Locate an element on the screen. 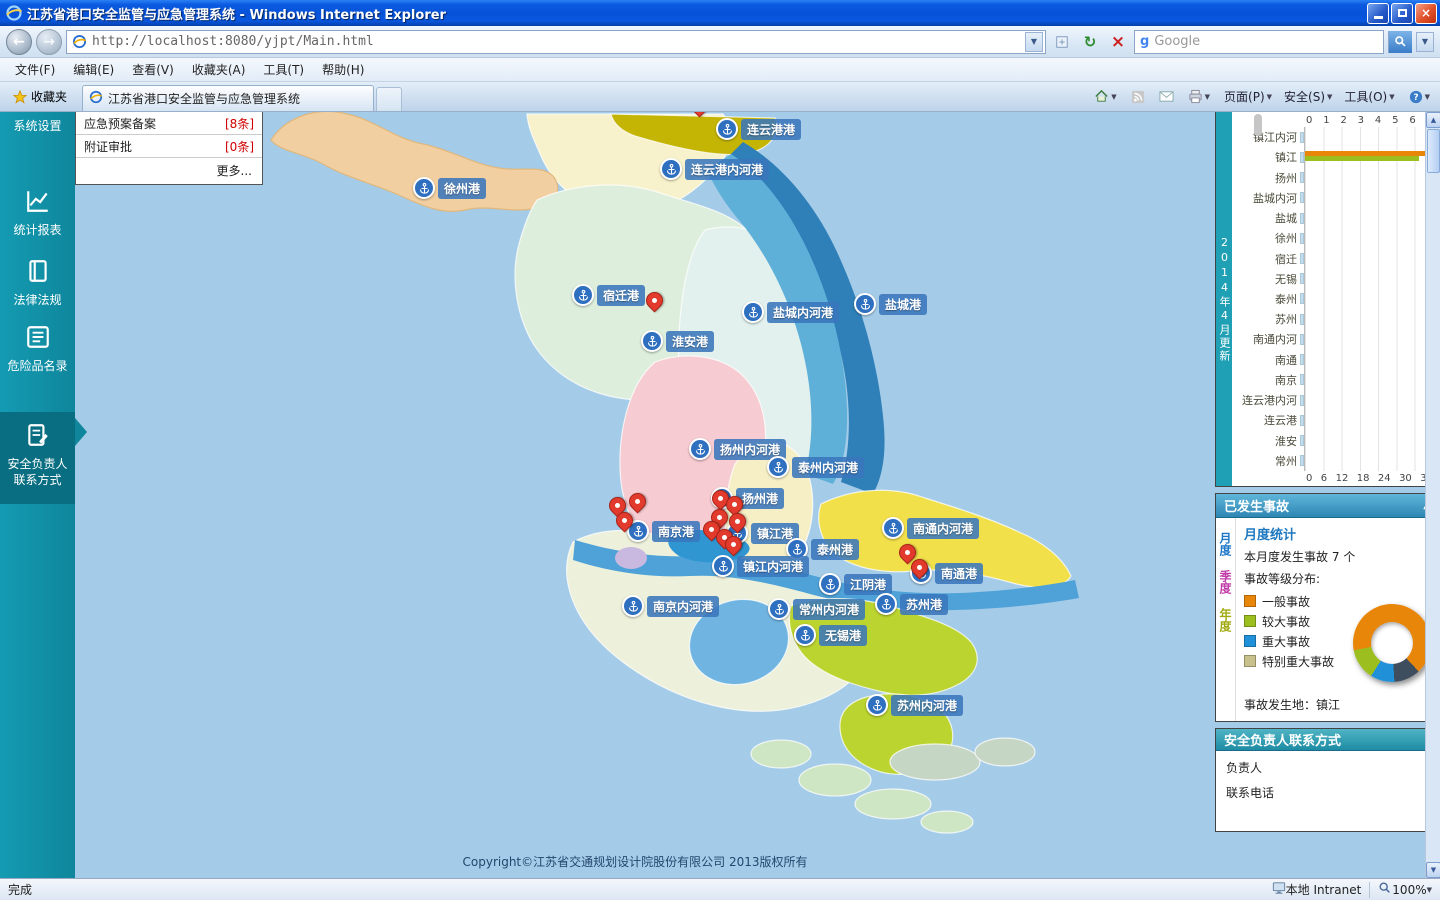 The image size is (1440, 900). chart-top-tick: 1 is located at coordinates (1326, 120).